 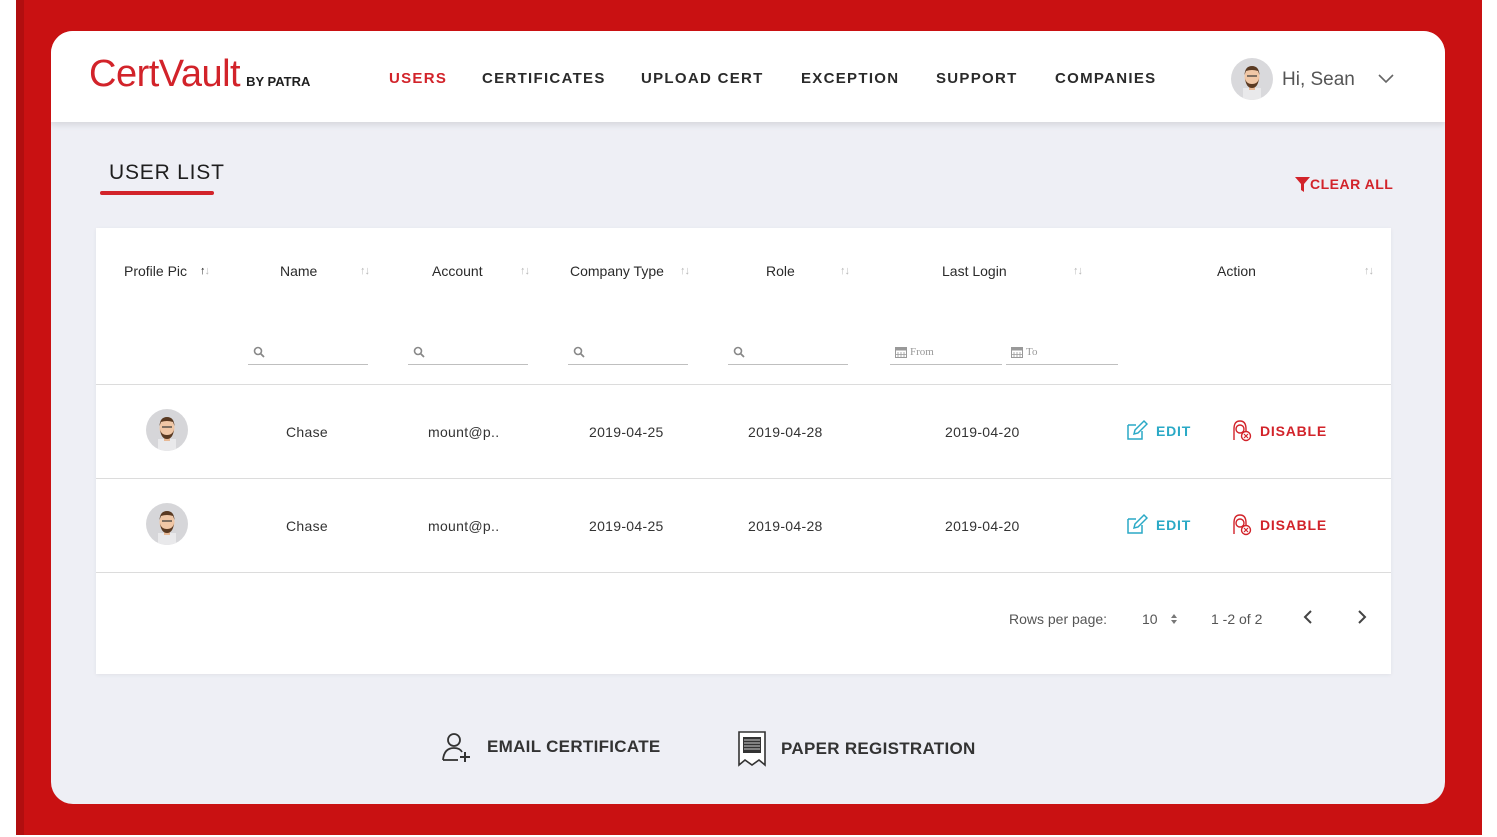 What do you see at coordinates (702, 78) in the screenshot?
I see `nav-upload-cert: UPLOAD CERT` at bounding box center [702, 78].